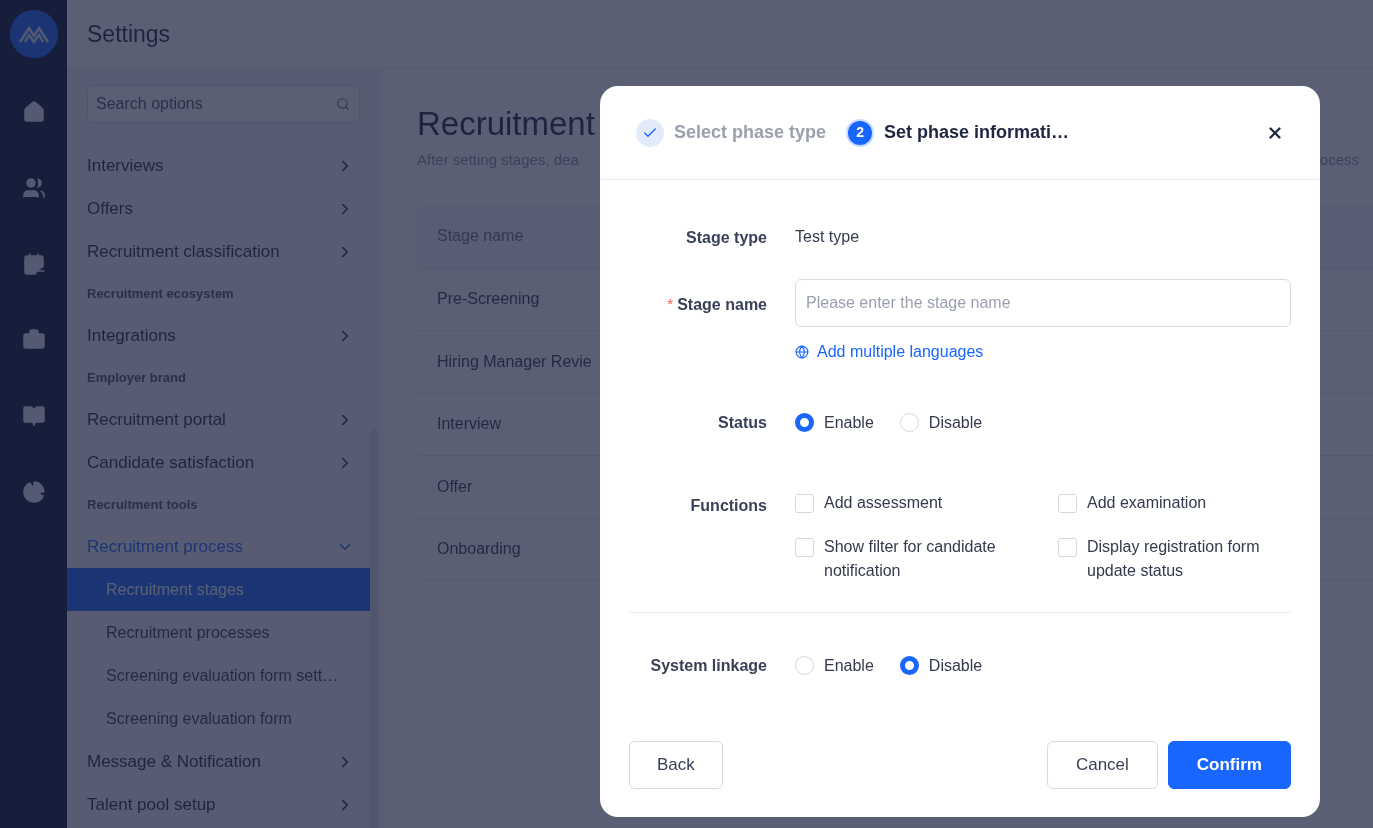 This screenshot has width=1373, height=828. Describe the element at coordinates (708, 666) in the screenshot. I see `field-label: System linkage` at that location.